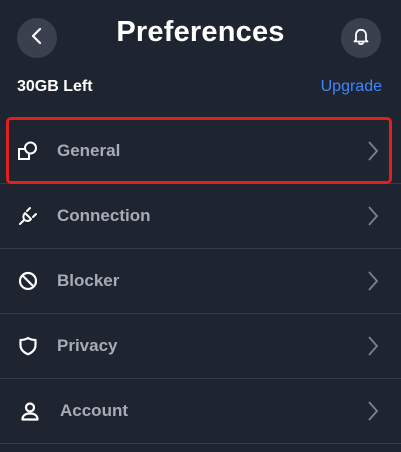 The width and height of the screenshot is (401, 452). I want to click on notification-button, so click(361, 38).